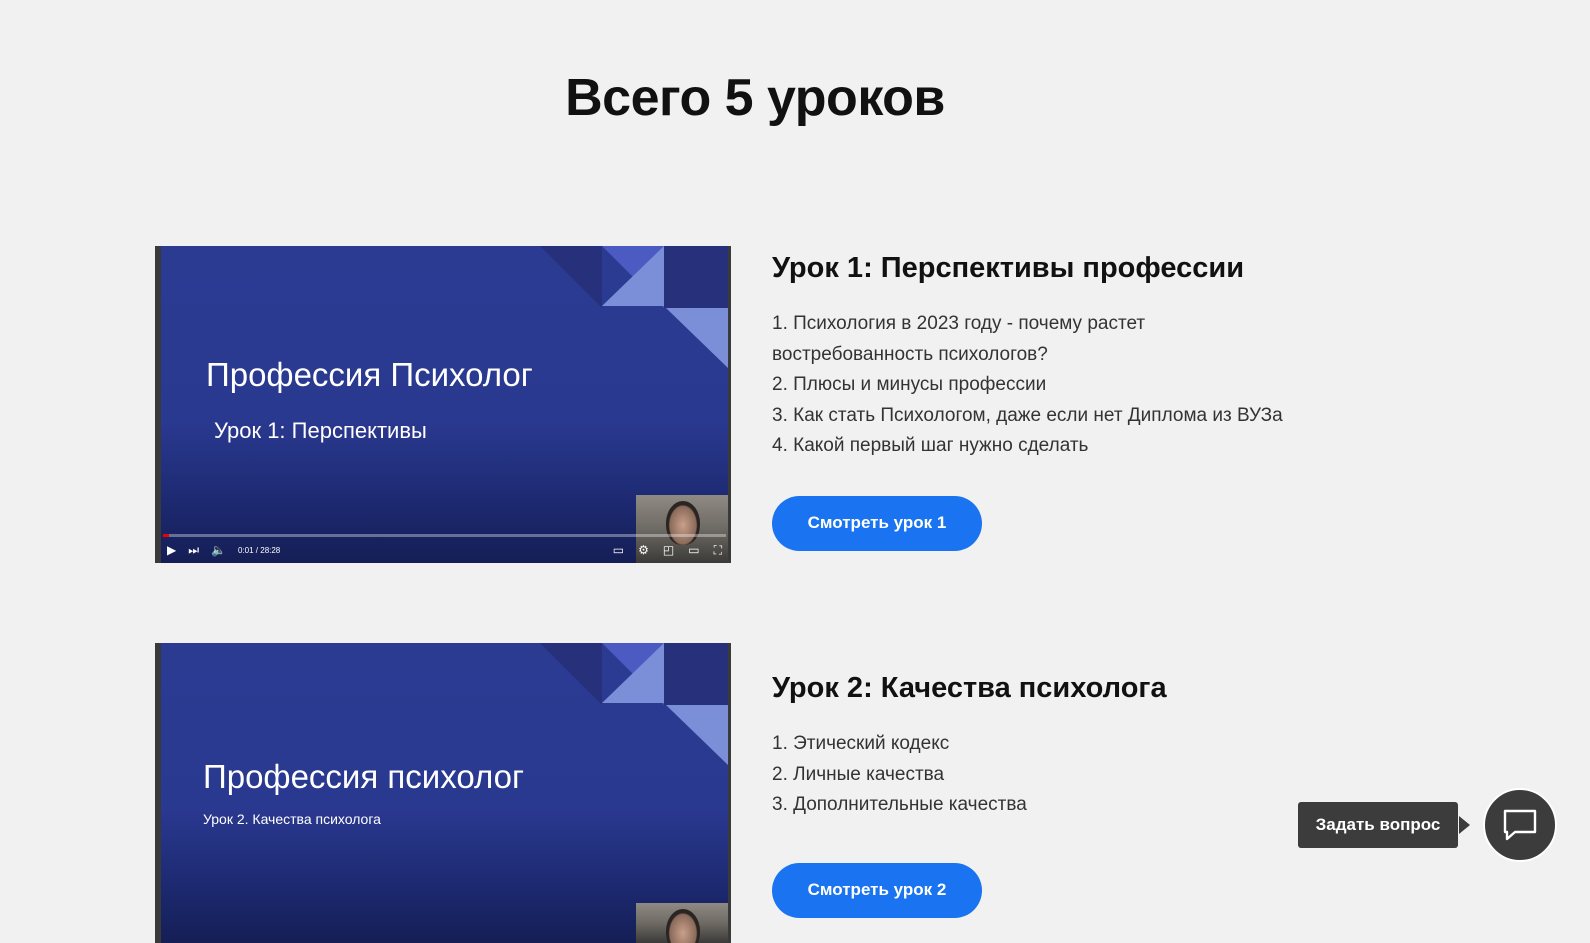 The image size is (1590, 943). What do you see at coordinates (718, 550) in the screenshot?
I see `fullscreen-icon: ⛶` at bounding box center [718, 550].